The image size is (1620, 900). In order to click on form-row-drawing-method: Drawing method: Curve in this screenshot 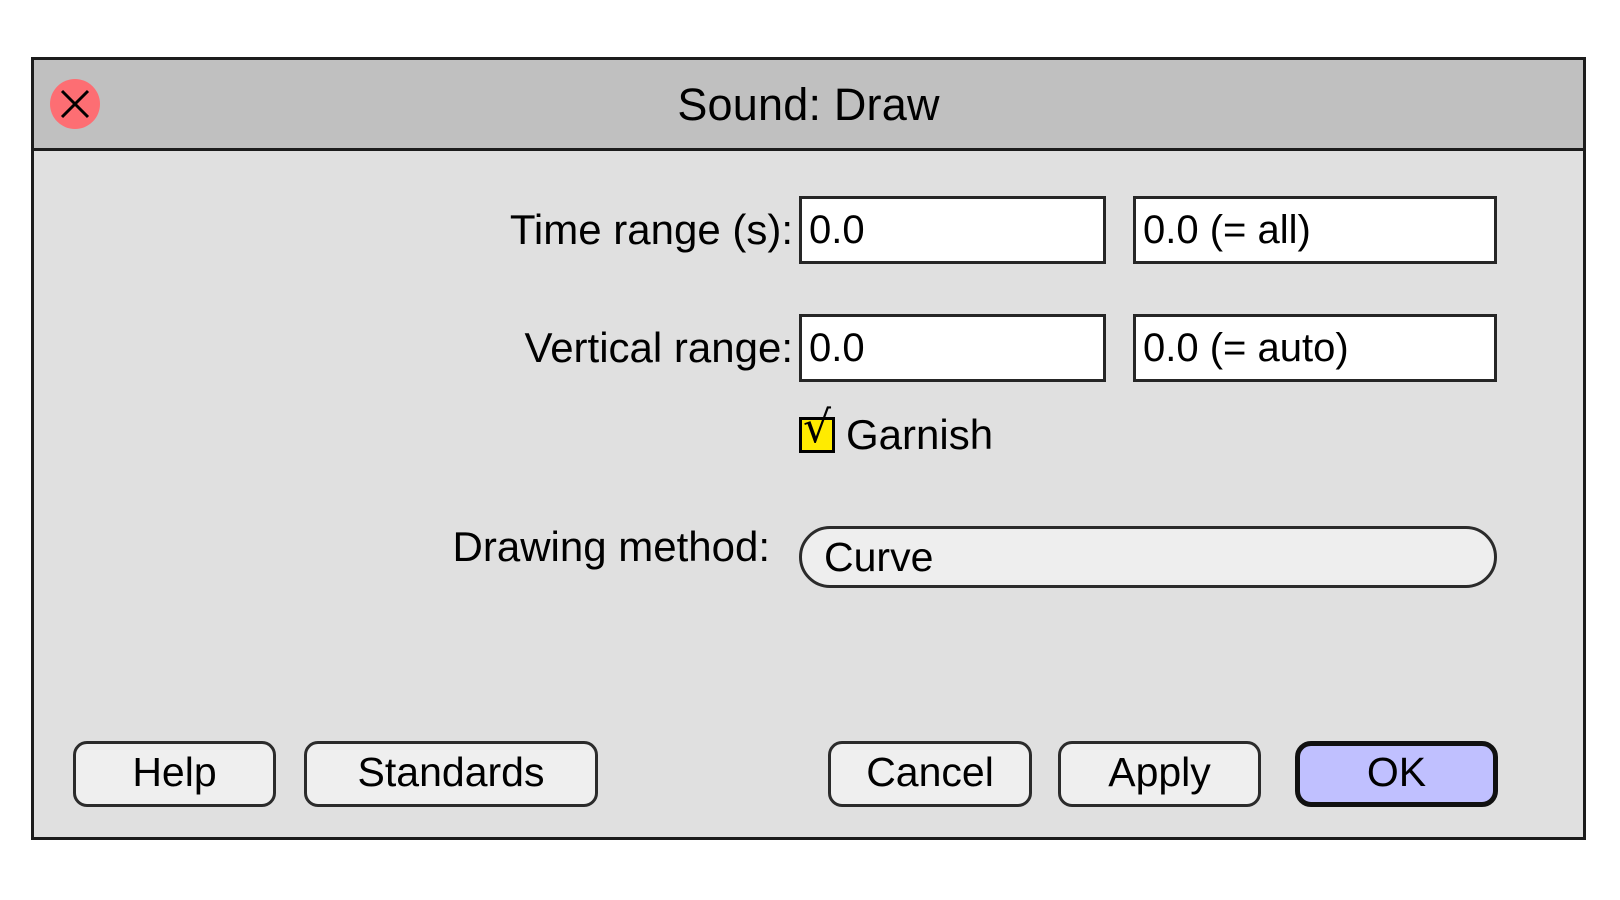, I will do `click(808, 557)`.